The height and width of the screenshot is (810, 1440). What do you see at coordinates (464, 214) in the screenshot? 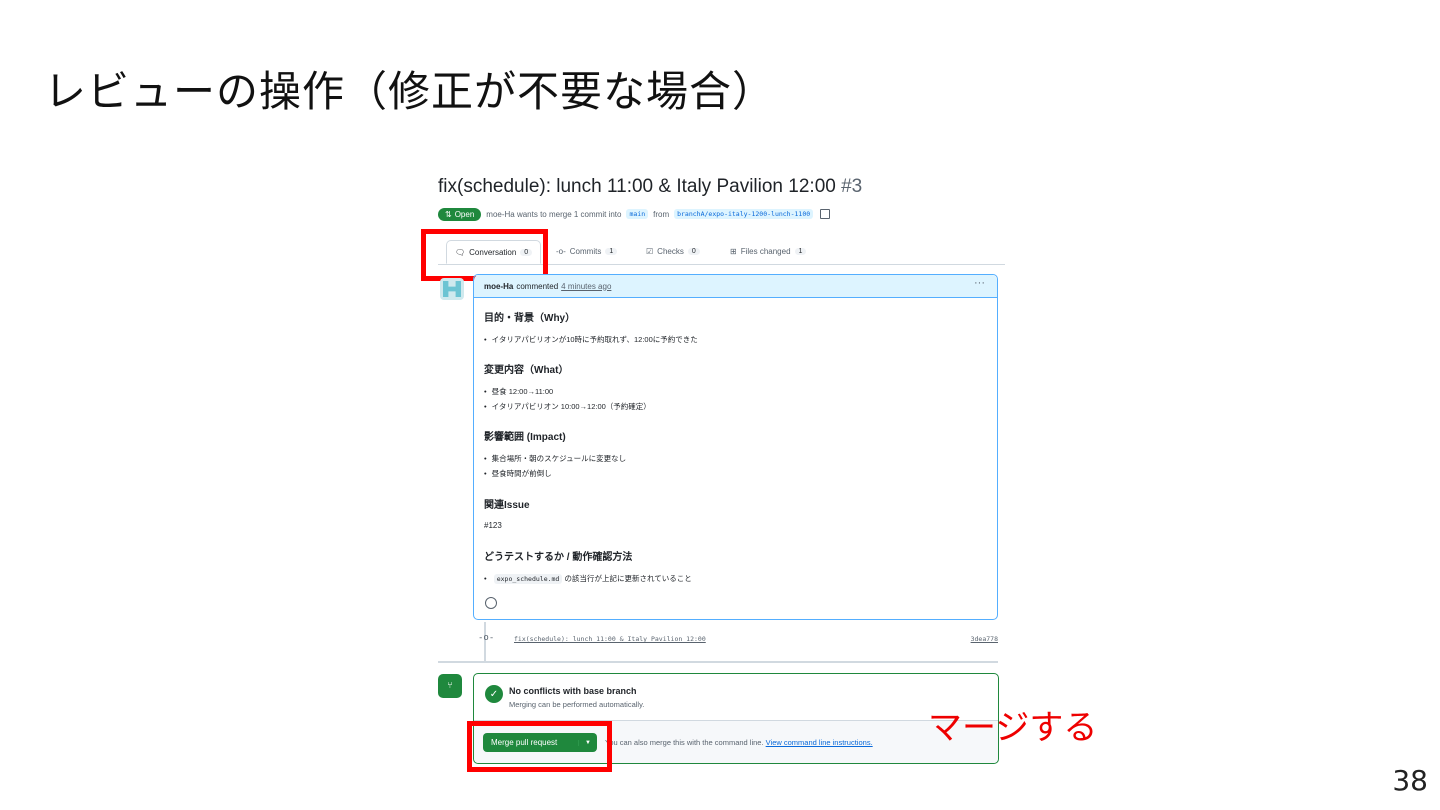
I see `status-badge-label: Open` at bounding box center [464, 214].